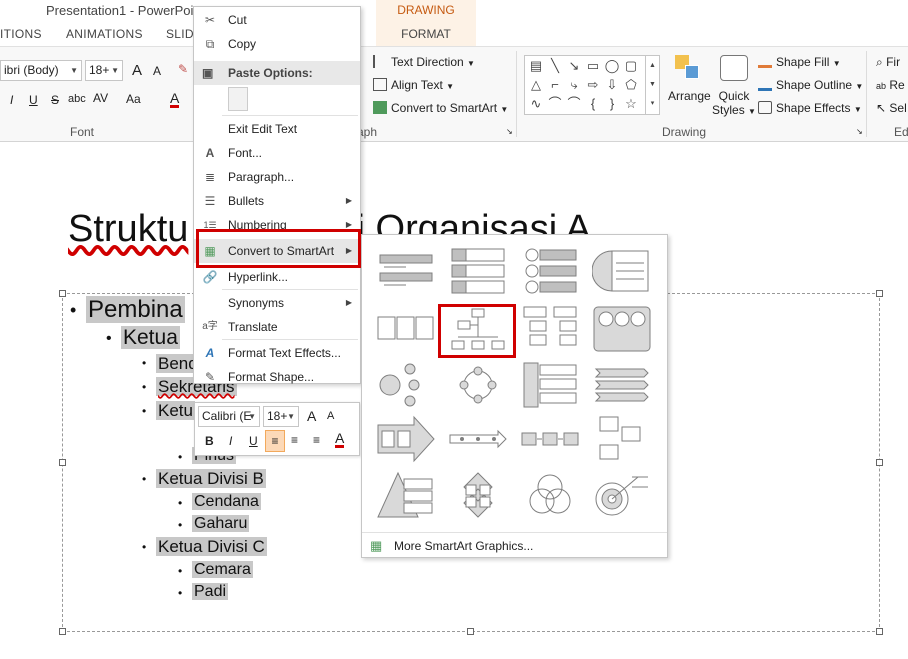  Describe the element at coordinates (406, 385) in the screenshot. I see `smartart-radial-list-icon` at that location.